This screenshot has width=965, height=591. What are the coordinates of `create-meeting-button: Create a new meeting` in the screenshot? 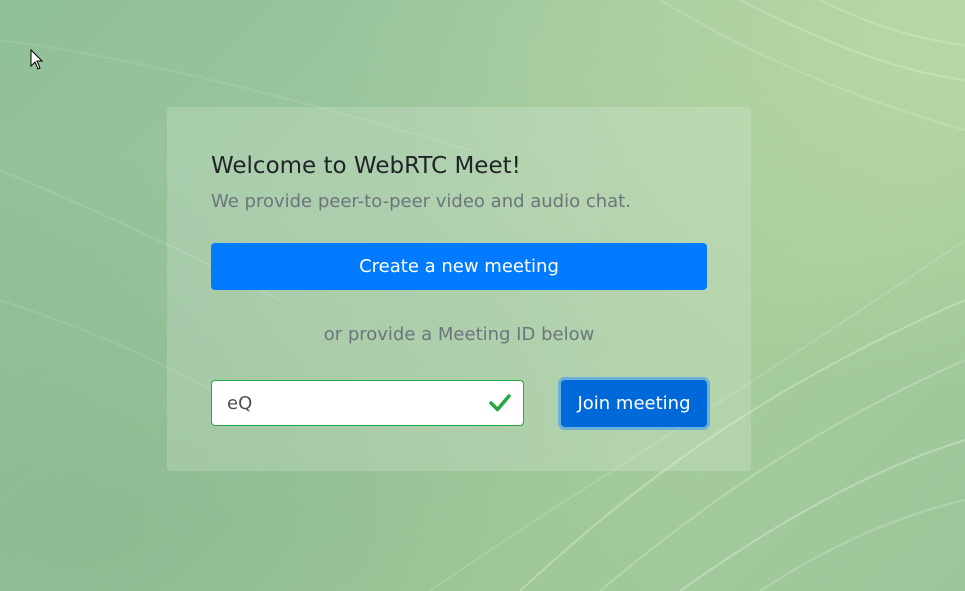 It's located at (459, 266).